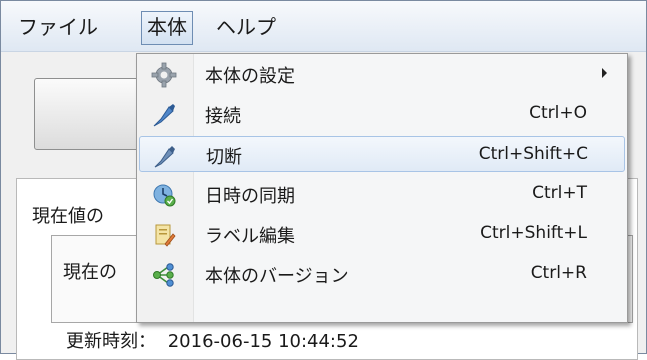 This screenshot has height=360, width=647. I want to click on update-time-value: 2016-06-15 10:44:52, so click(263, 341).